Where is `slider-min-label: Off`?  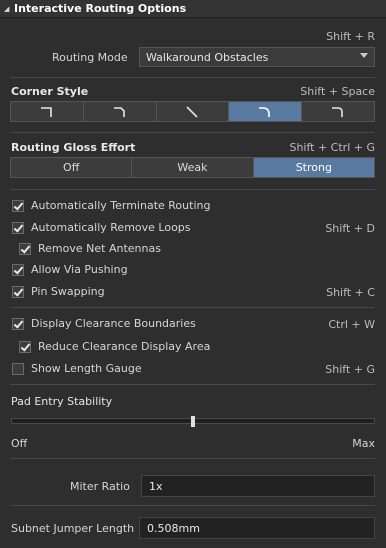
slider-min-label: Off is located at coordinates (19, 443).